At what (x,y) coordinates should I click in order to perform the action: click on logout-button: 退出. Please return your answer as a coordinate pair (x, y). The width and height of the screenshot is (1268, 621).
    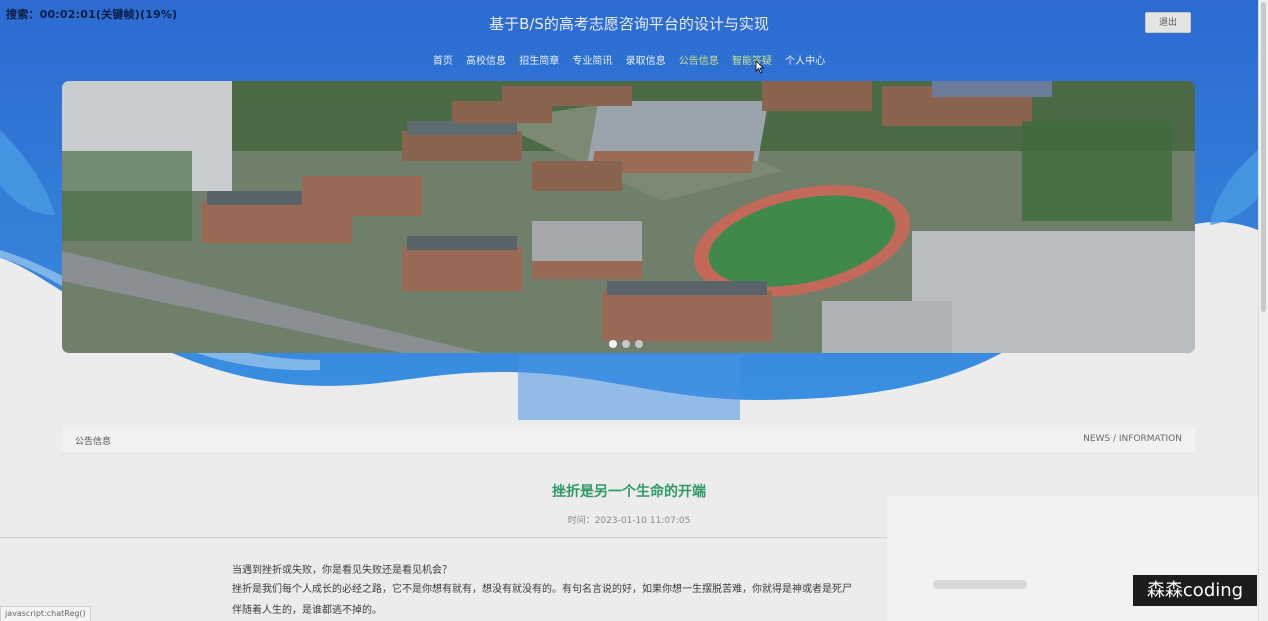
    Looking at the image, I should click on (1168, 22).